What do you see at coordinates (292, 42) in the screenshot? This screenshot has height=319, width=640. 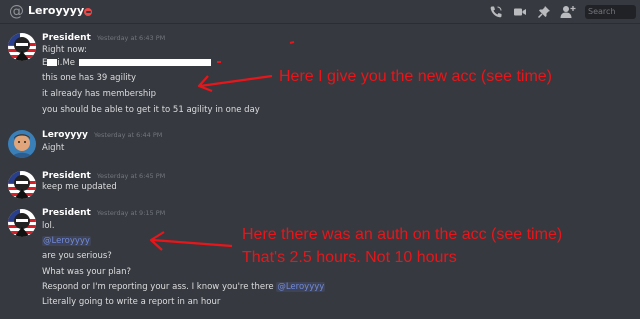 I see `annotation-stroke` at bounding box center [292, 42].